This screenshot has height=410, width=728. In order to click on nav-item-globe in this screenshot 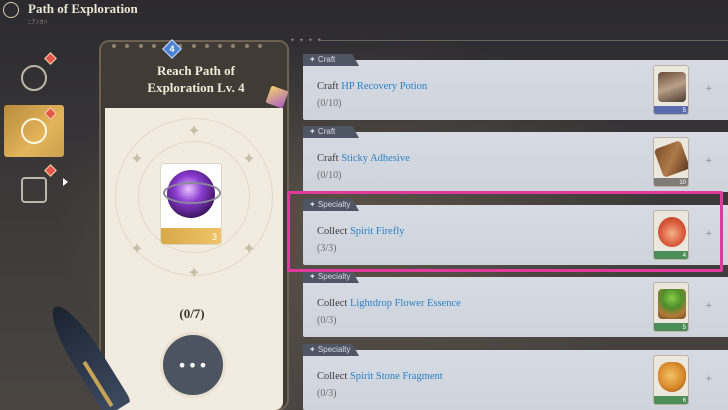, I will do `click(34, 78)`.